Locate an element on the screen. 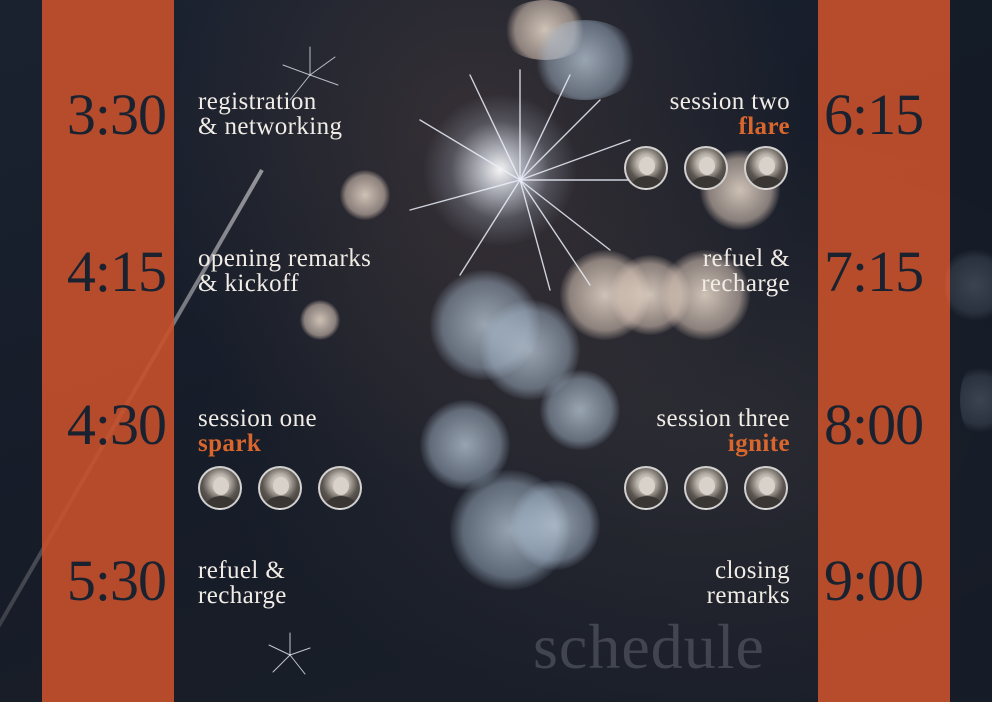 The width and height of the screenshot is (992, 702). event-opening-remarks: opening remarks & kickoff is located at coordinates (284, 271).